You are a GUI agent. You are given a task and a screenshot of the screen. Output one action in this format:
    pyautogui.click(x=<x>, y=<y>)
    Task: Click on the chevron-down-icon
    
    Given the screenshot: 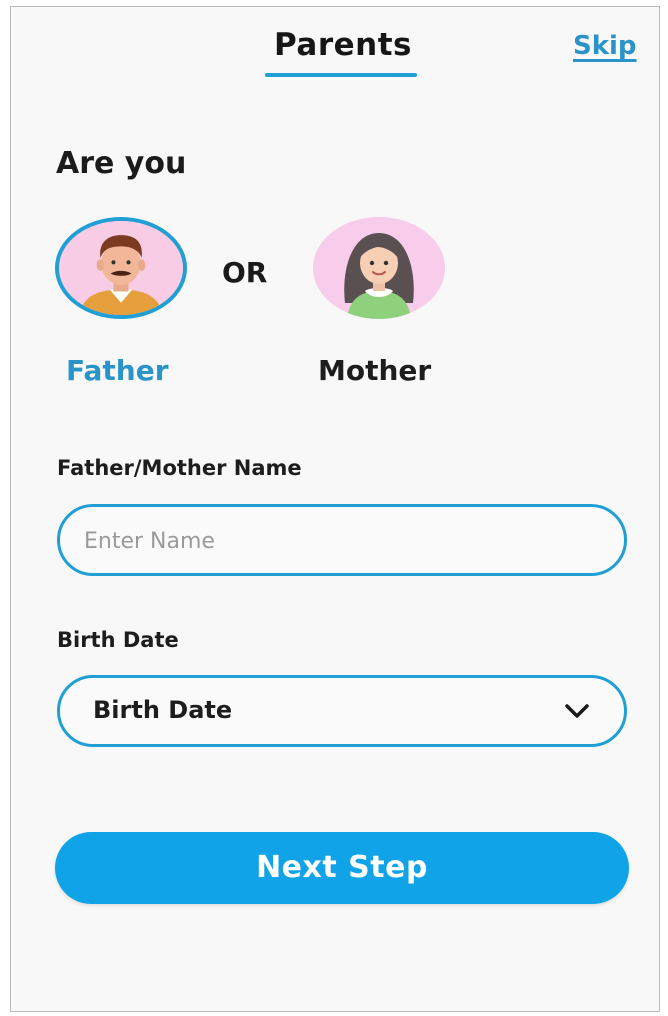 What is the action you would take?
    pyautogui.click(x=577, y=711)
    